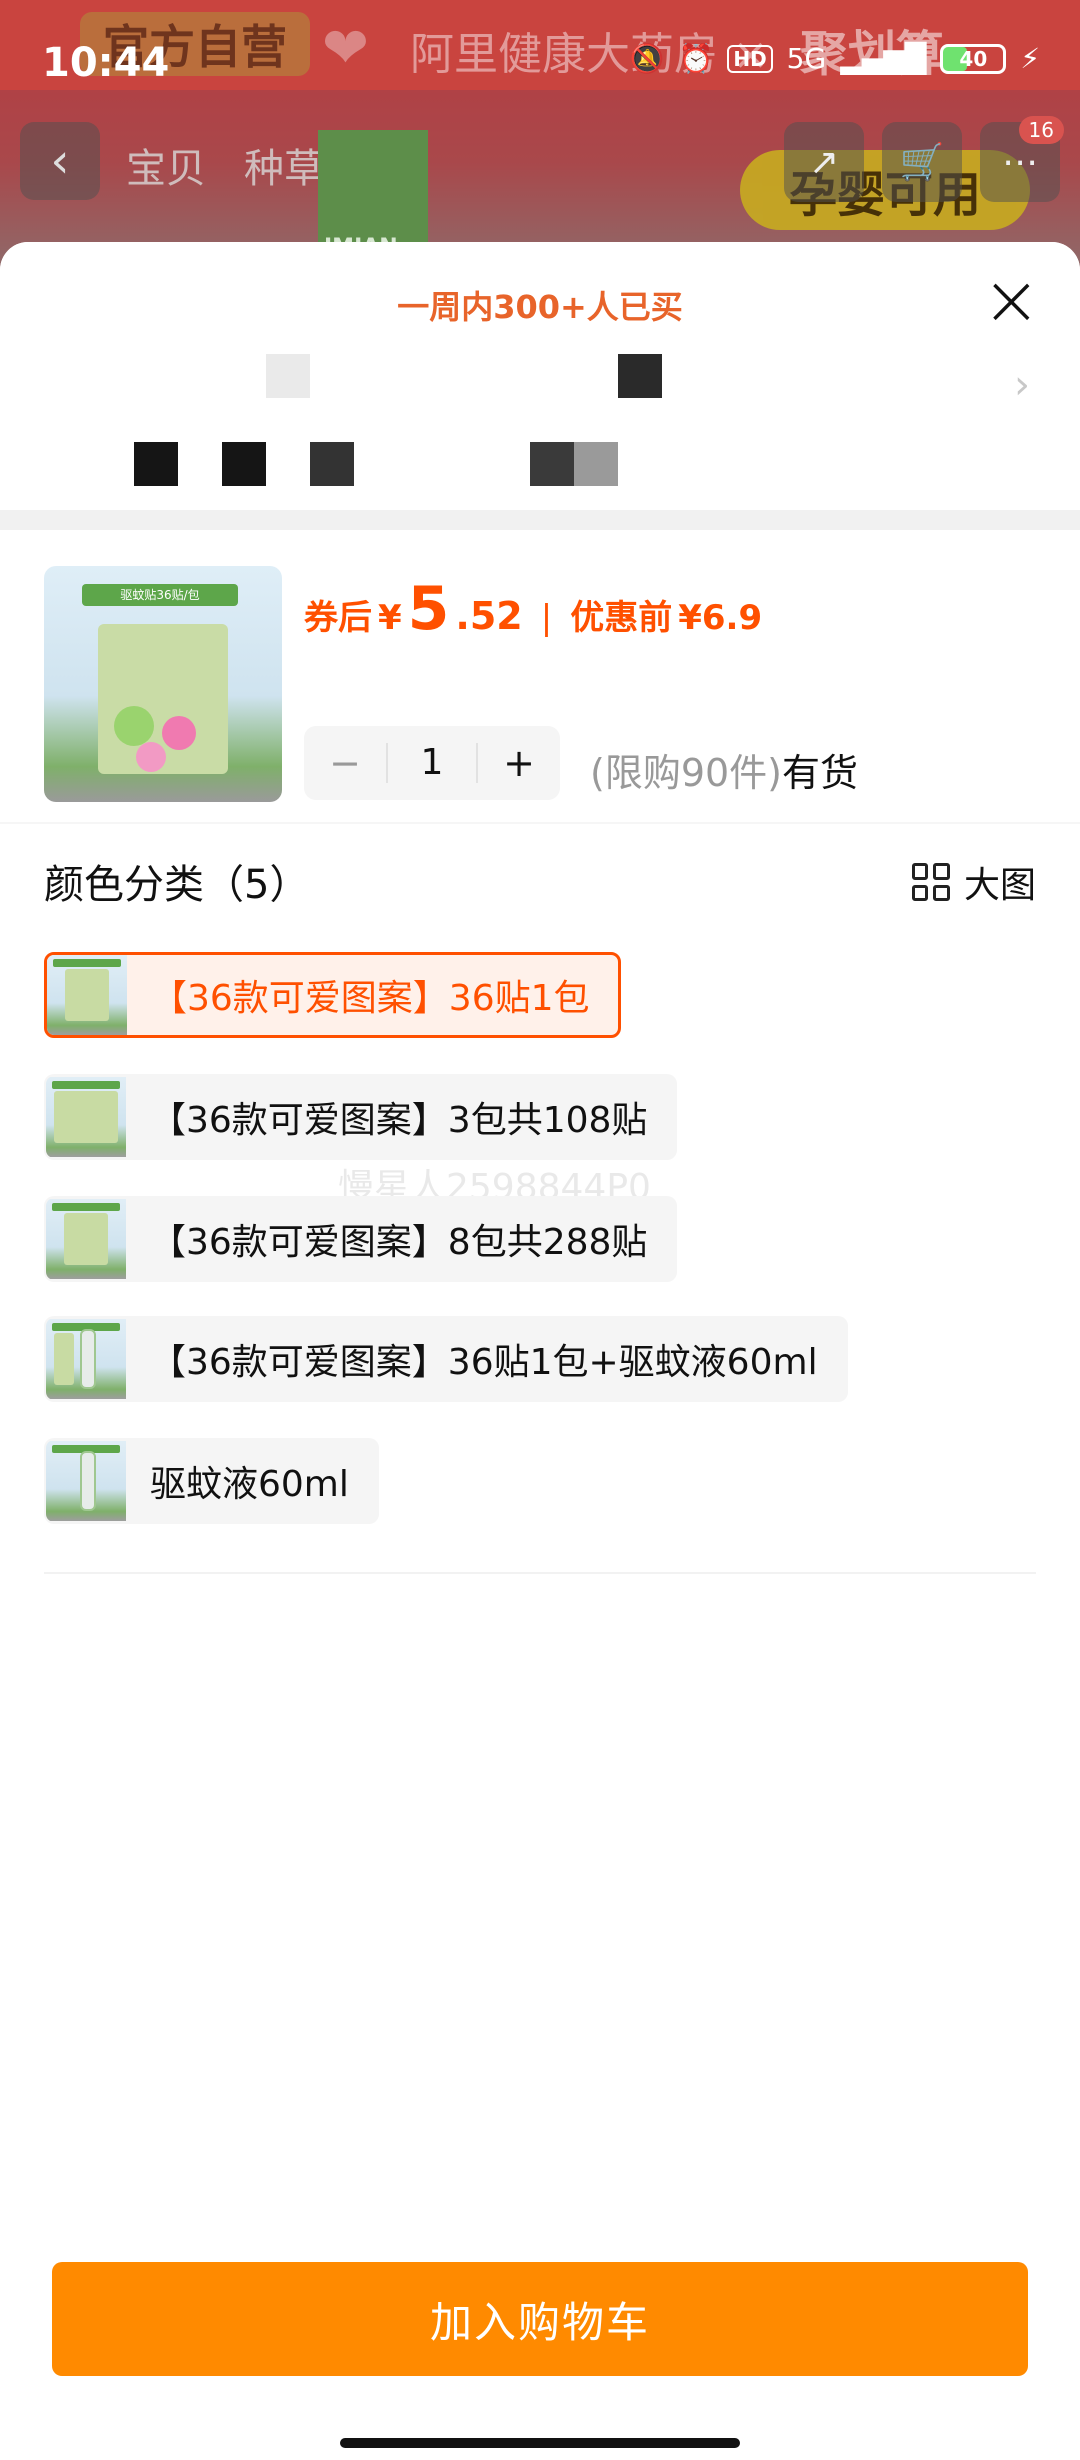 The image size is (1080, 2460). Describe the element at coordinates (806, 58) in the screenshot. I see `network-label: 5G` at that location.